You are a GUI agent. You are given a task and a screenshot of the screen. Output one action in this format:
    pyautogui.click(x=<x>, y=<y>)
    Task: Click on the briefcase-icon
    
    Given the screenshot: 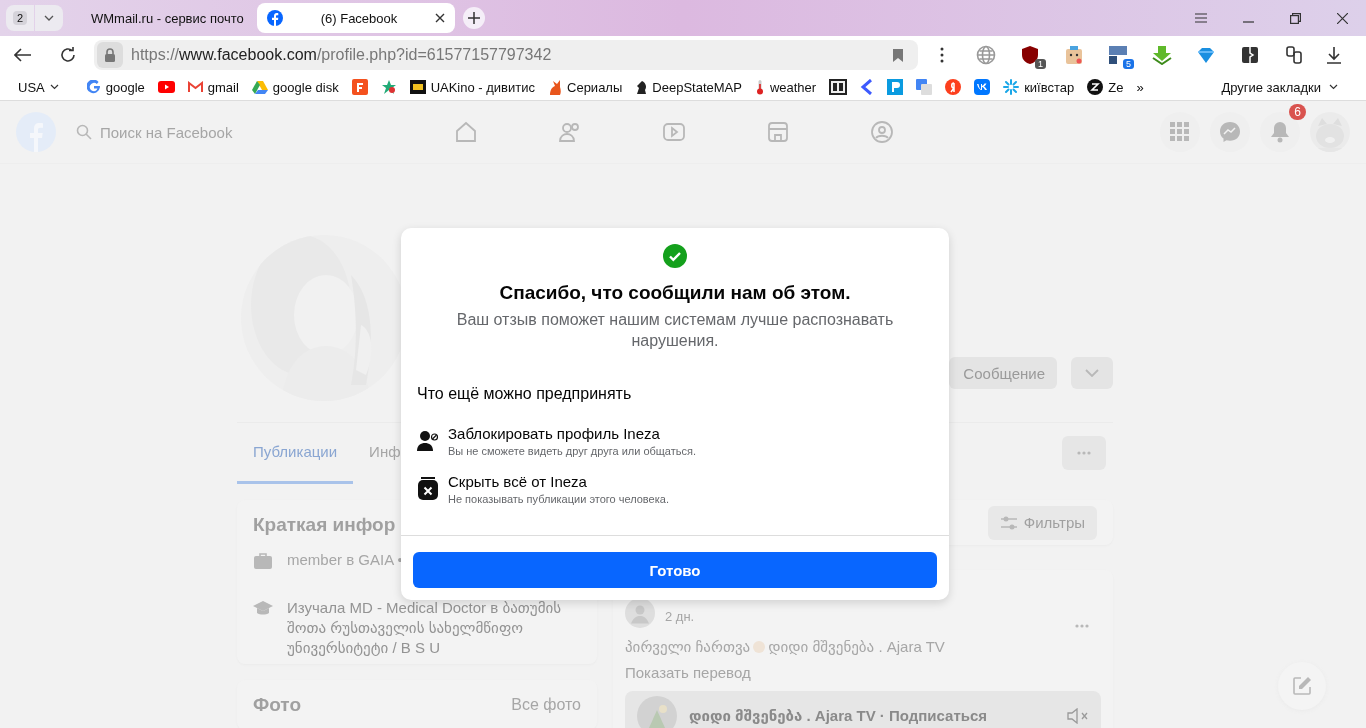 What is the action you would take?
    pyautogui.click(x=263, y=561)
    